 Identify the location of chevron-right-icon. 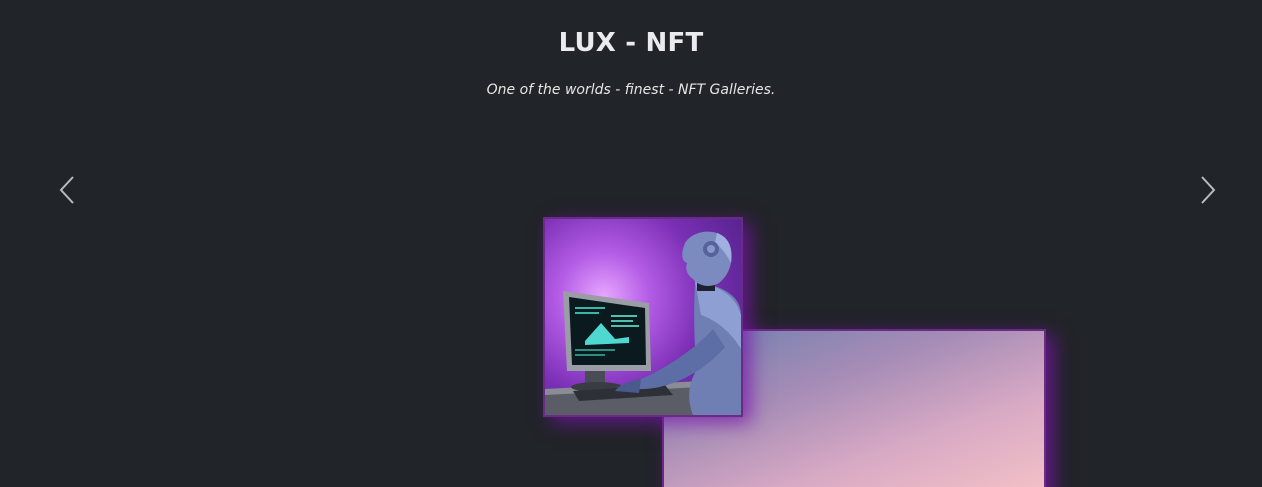
(1208, 190).